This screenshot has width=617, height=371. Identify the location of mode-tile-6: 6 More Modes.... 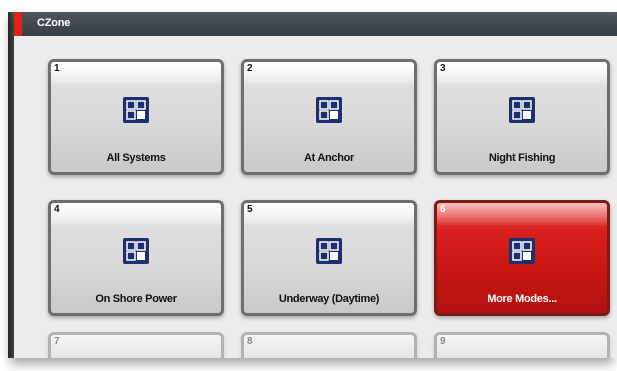
(522, 258).